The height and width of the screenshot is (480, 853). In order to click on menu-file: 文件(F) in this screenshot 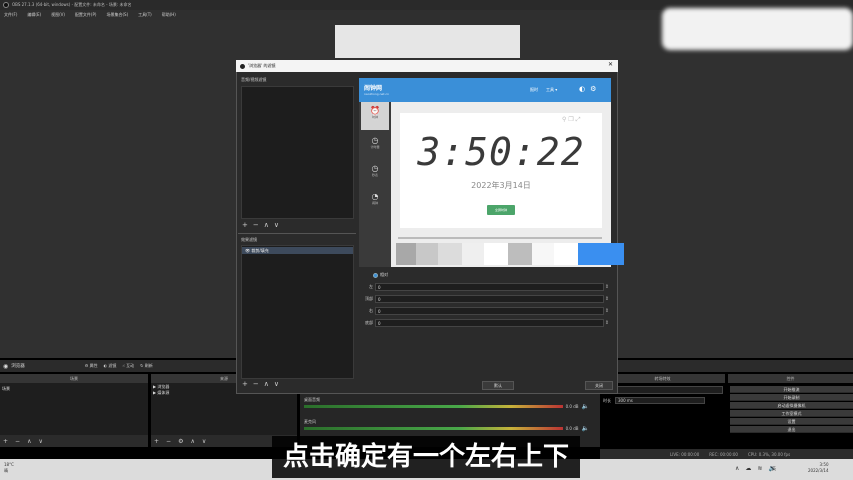, I will do `click(10, 15)`.